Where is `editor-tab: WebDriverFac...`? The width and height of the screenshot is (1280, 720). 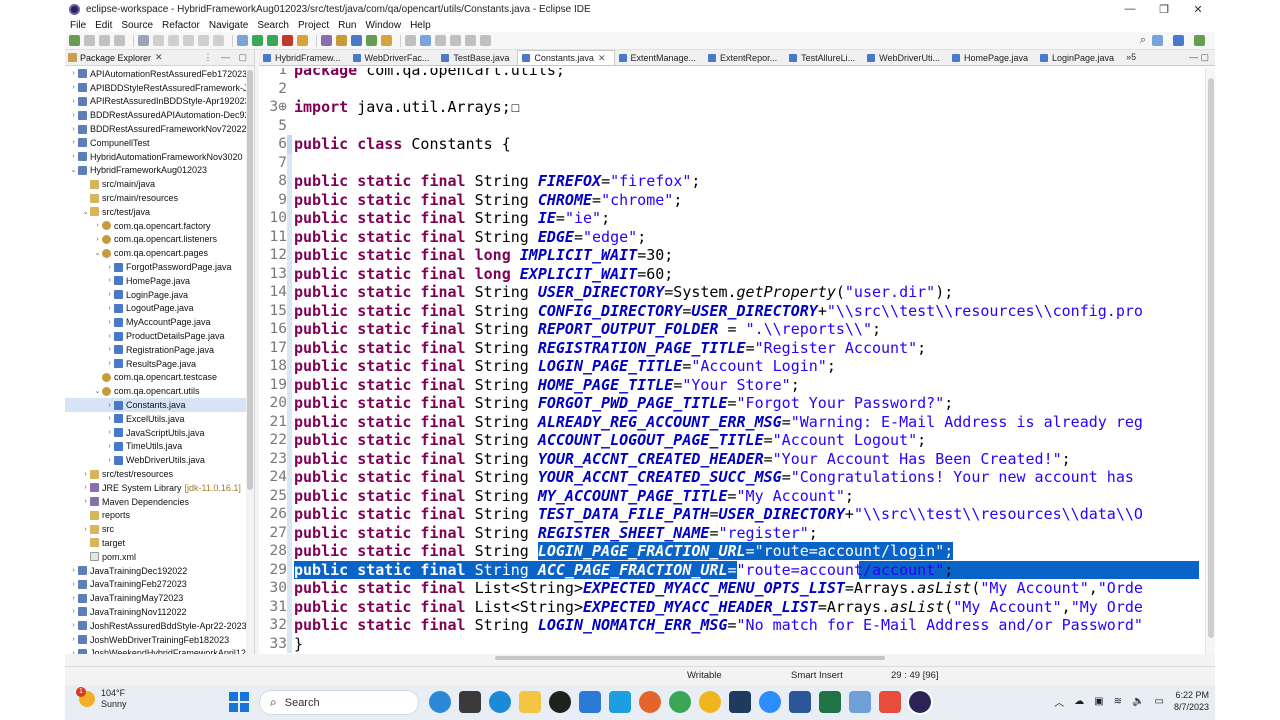
editor-tab: WebDriverFac... is located at coordinates (393, 57).